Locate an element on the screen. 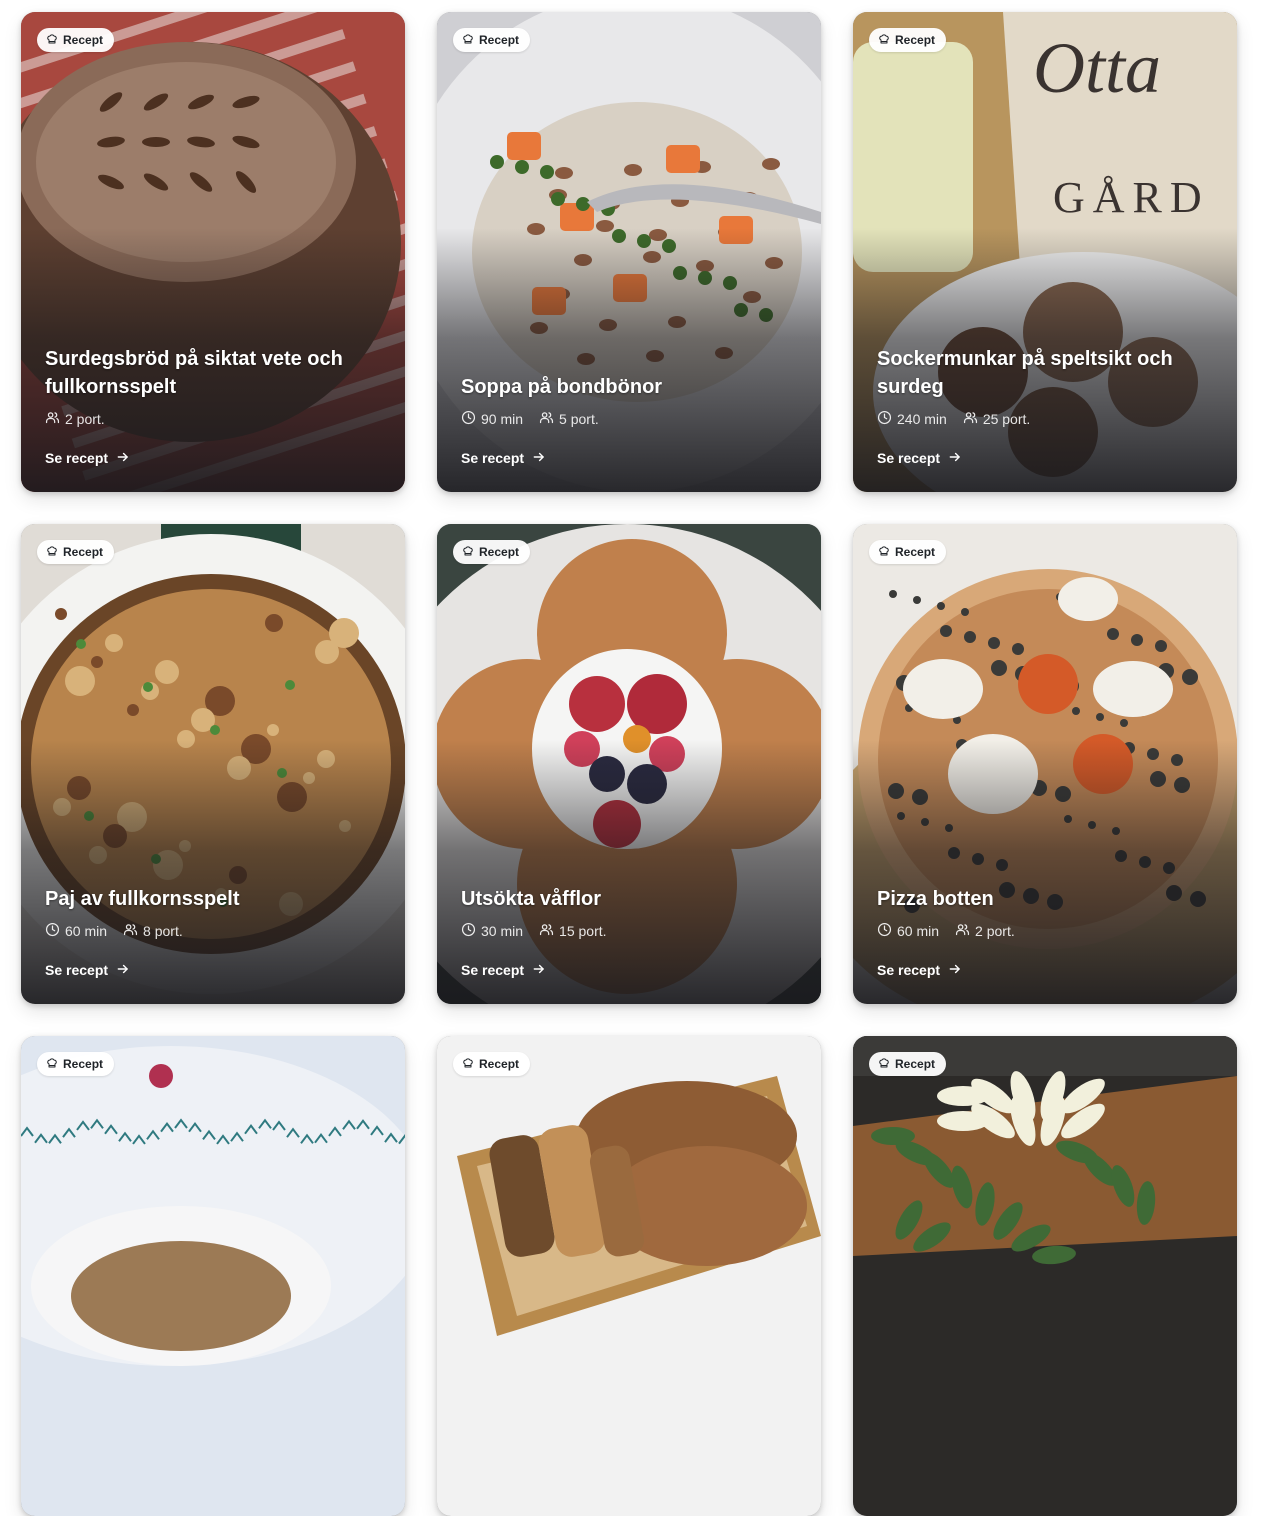 Image resolution: width=1263 pixels, height=1516 pixels. recipe-meta: 30 min 15 port. is located at coordinates (629, 931).